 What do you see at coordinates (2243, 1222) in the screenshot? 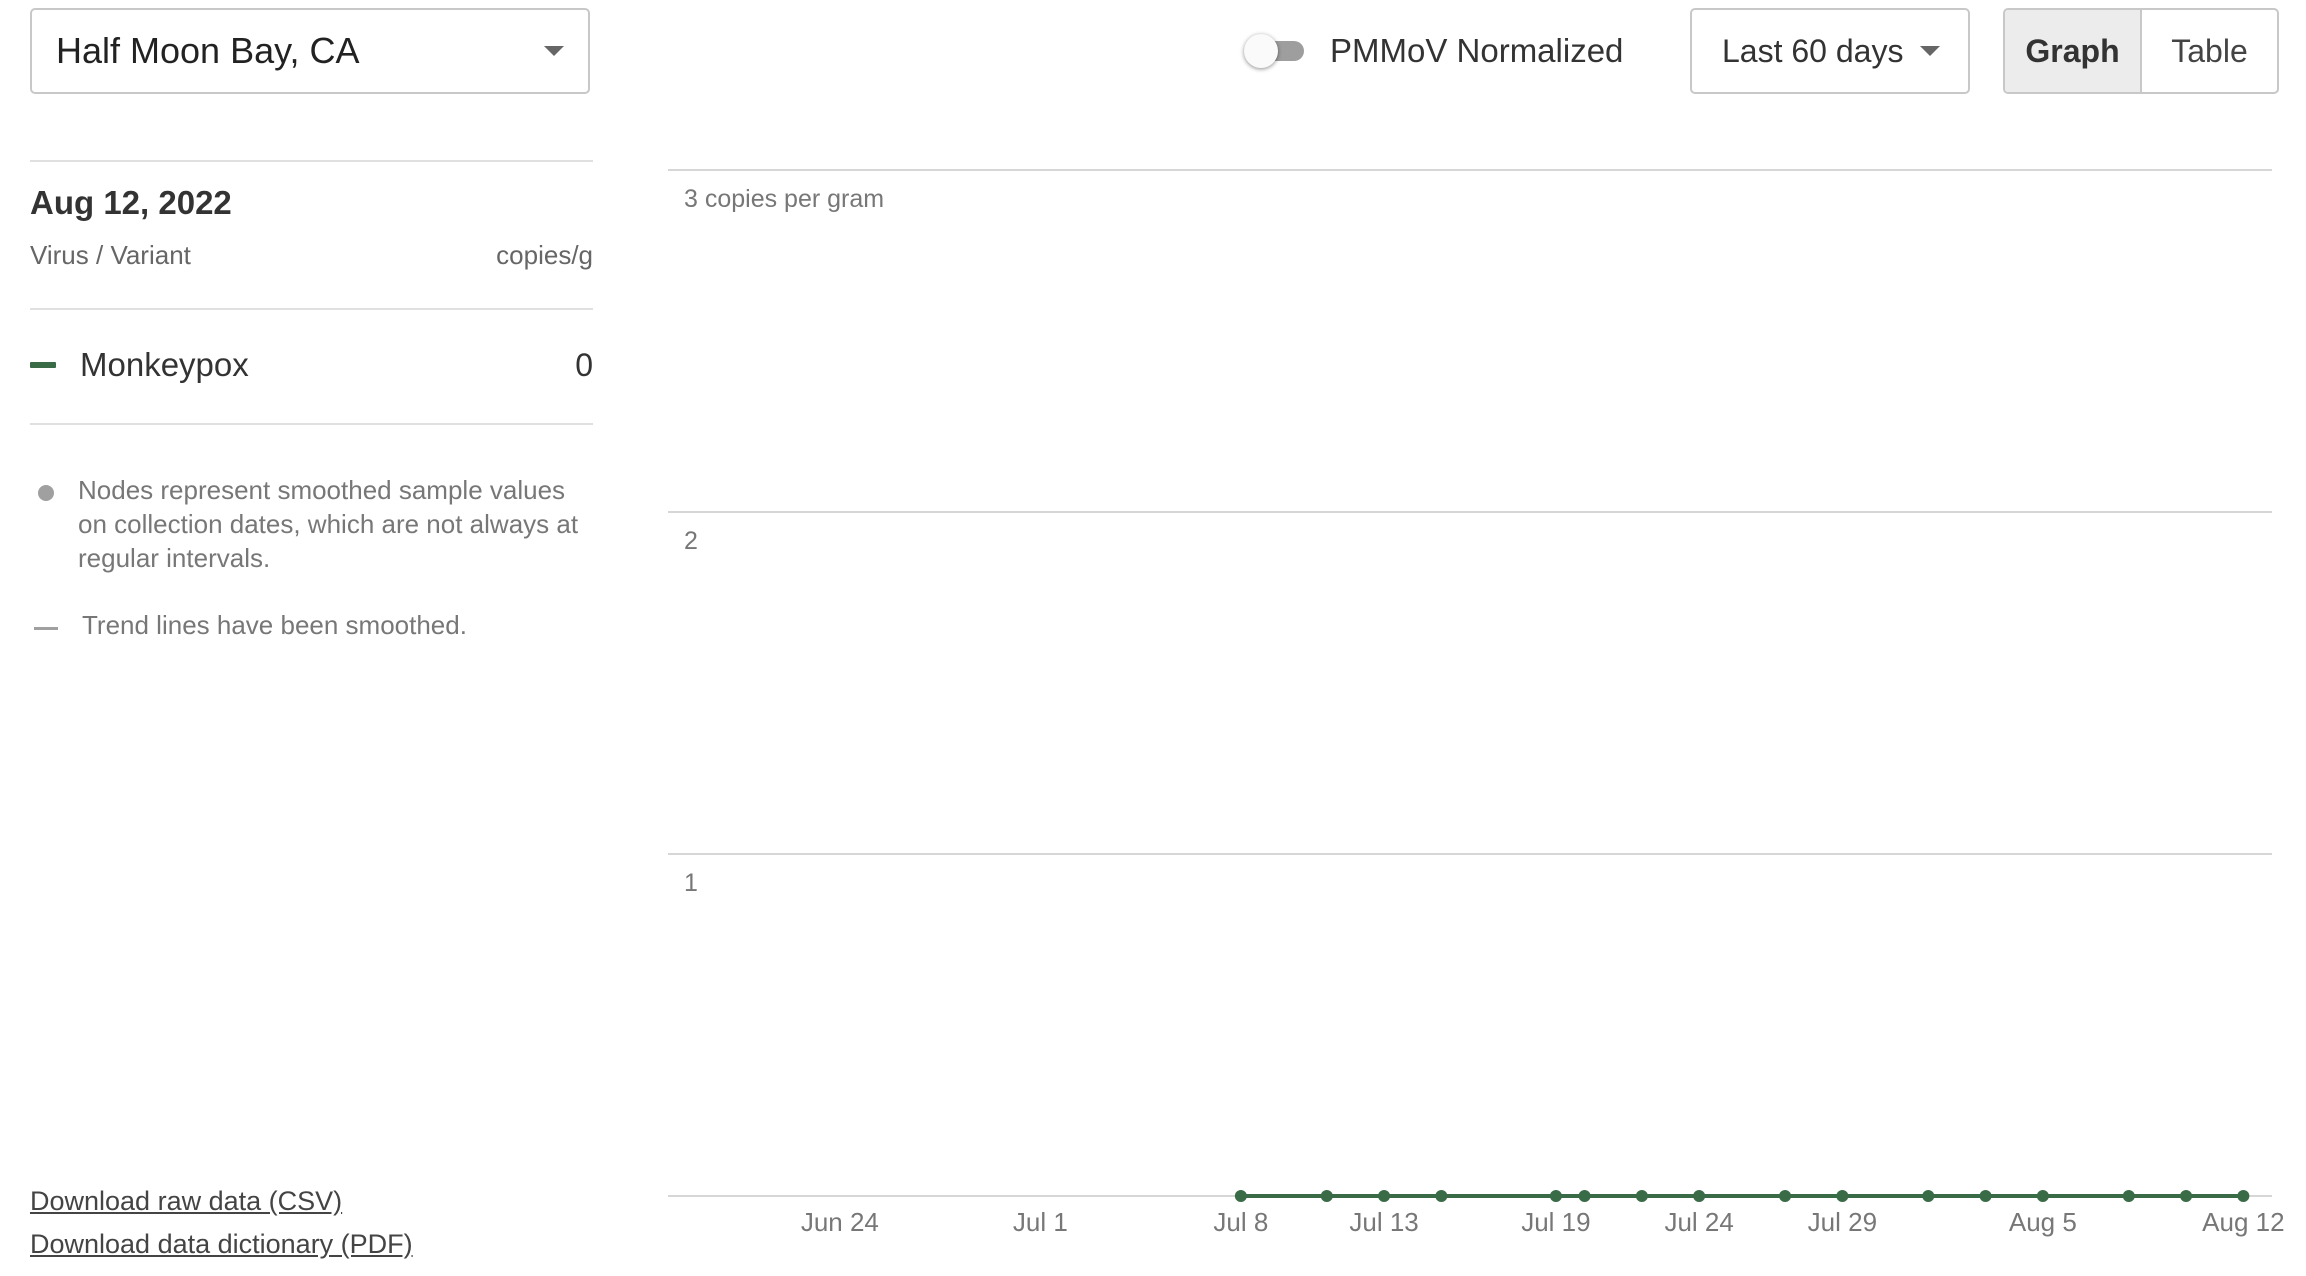
I see `x-tick-label: Aug 12` at bounding box center [2243, 1222].